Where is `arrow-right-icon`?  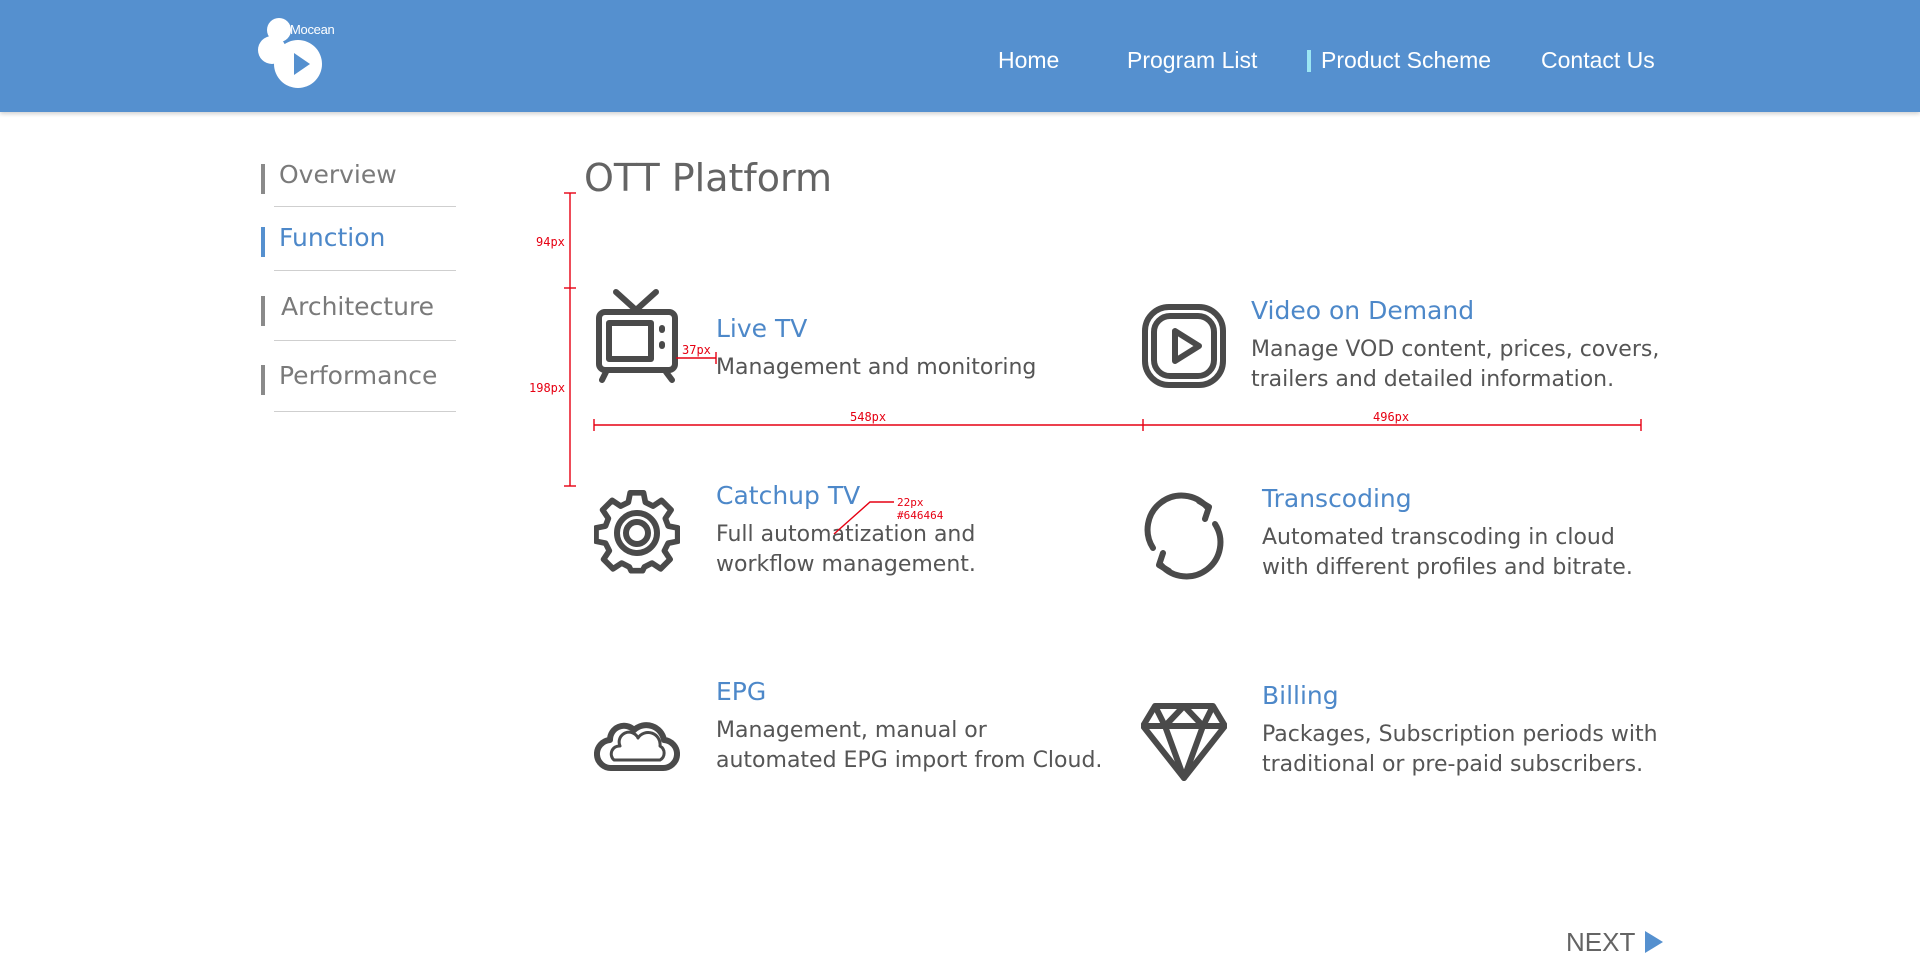
arrow-right-icon is located at coordinates (1654, 942).